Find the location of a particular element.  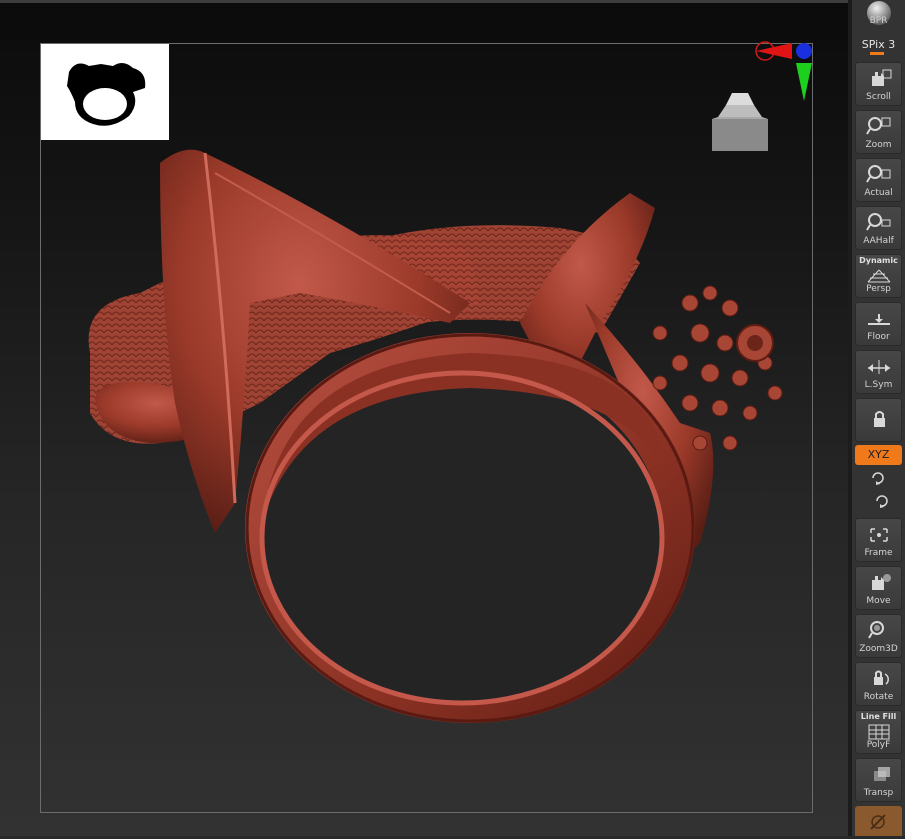

xyz-button: XYZ is located at coordinates (878, 455).